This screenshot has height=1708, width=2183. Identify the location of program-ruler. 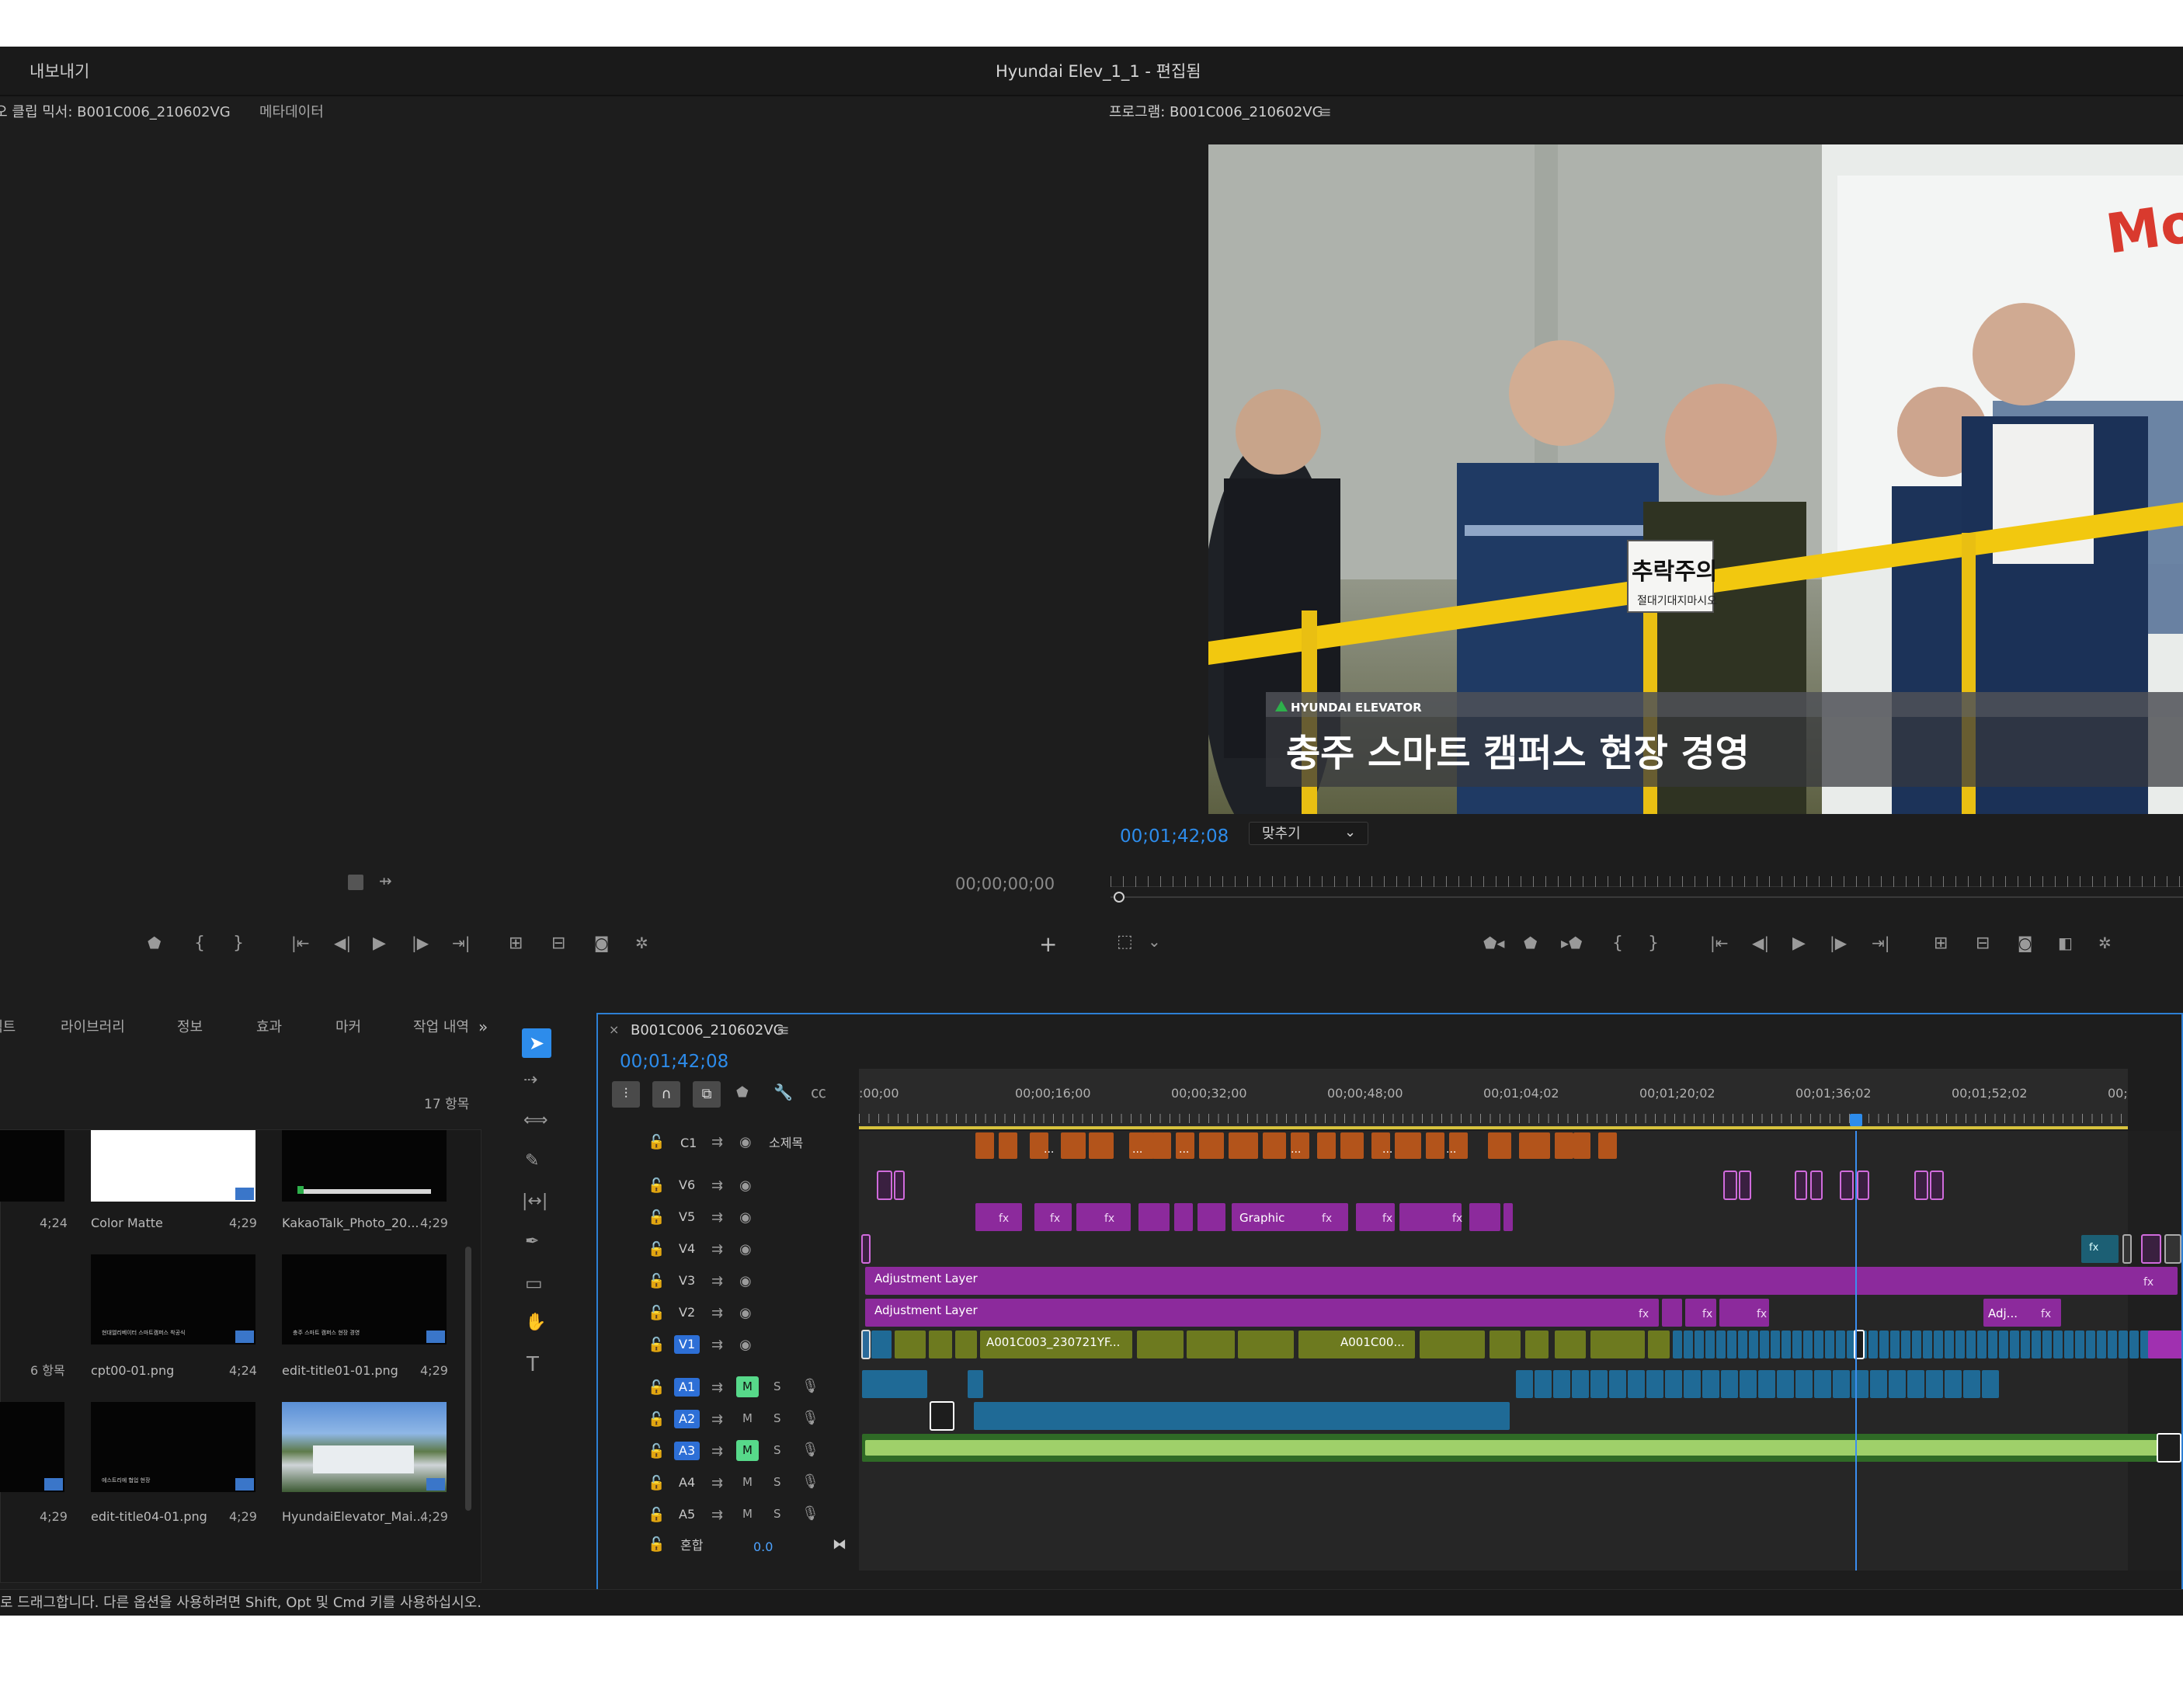
(1647, 871).